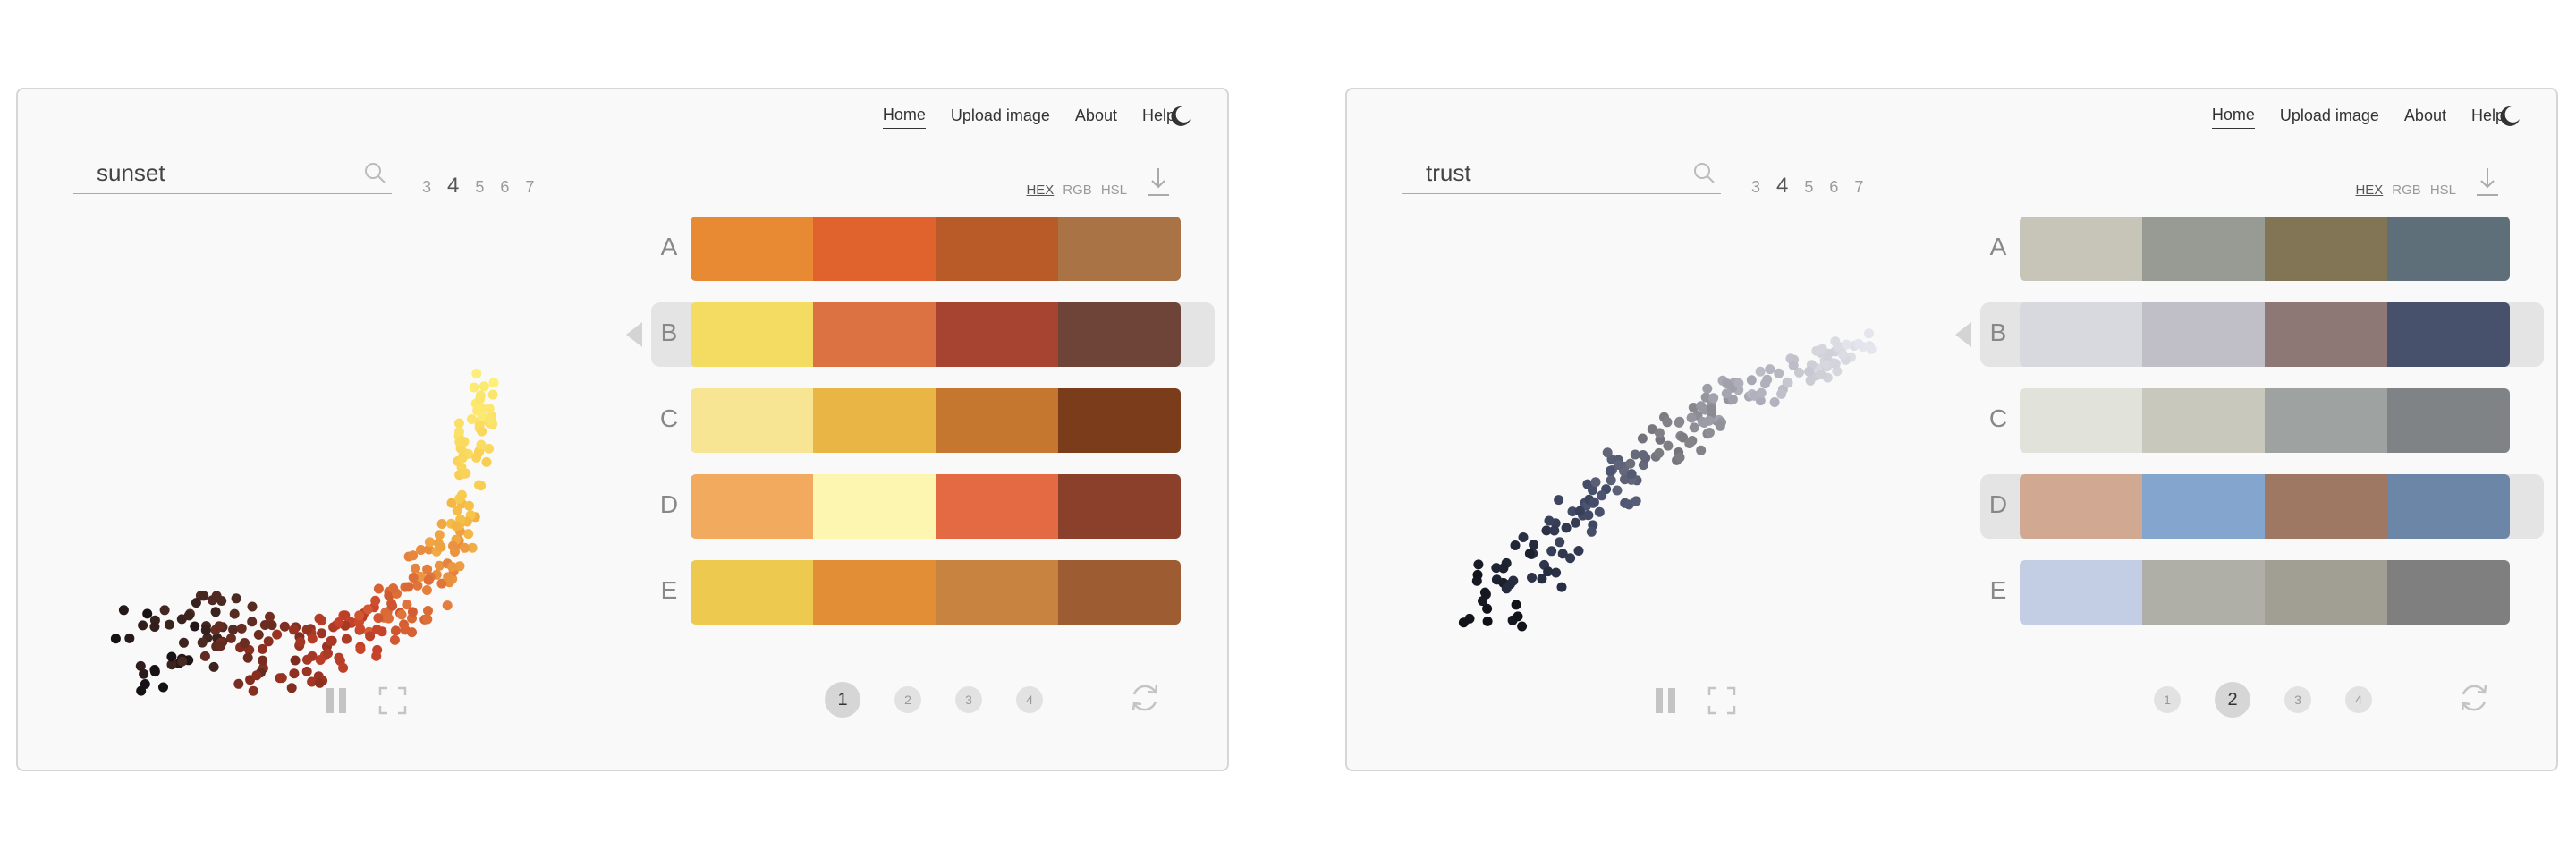 The height and width of the screenshot is (859, 2576). What do you see at coordinates (131, 173) in the screenshot?
I see `search-input: sunset` at bounding box center [131, 173].